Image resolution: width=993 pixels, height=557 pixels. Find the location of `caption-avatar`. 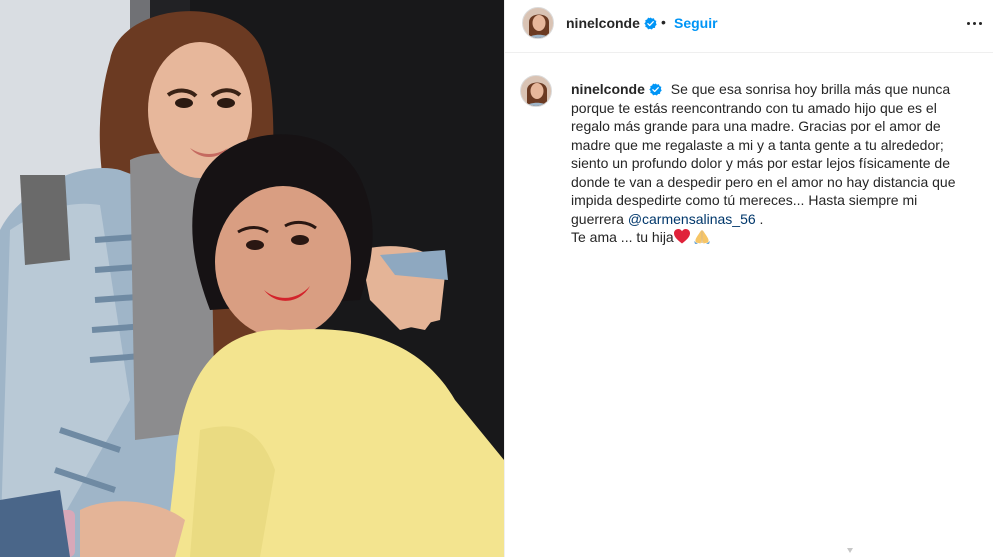

caption-avatar is located at coordinates (536, 91).